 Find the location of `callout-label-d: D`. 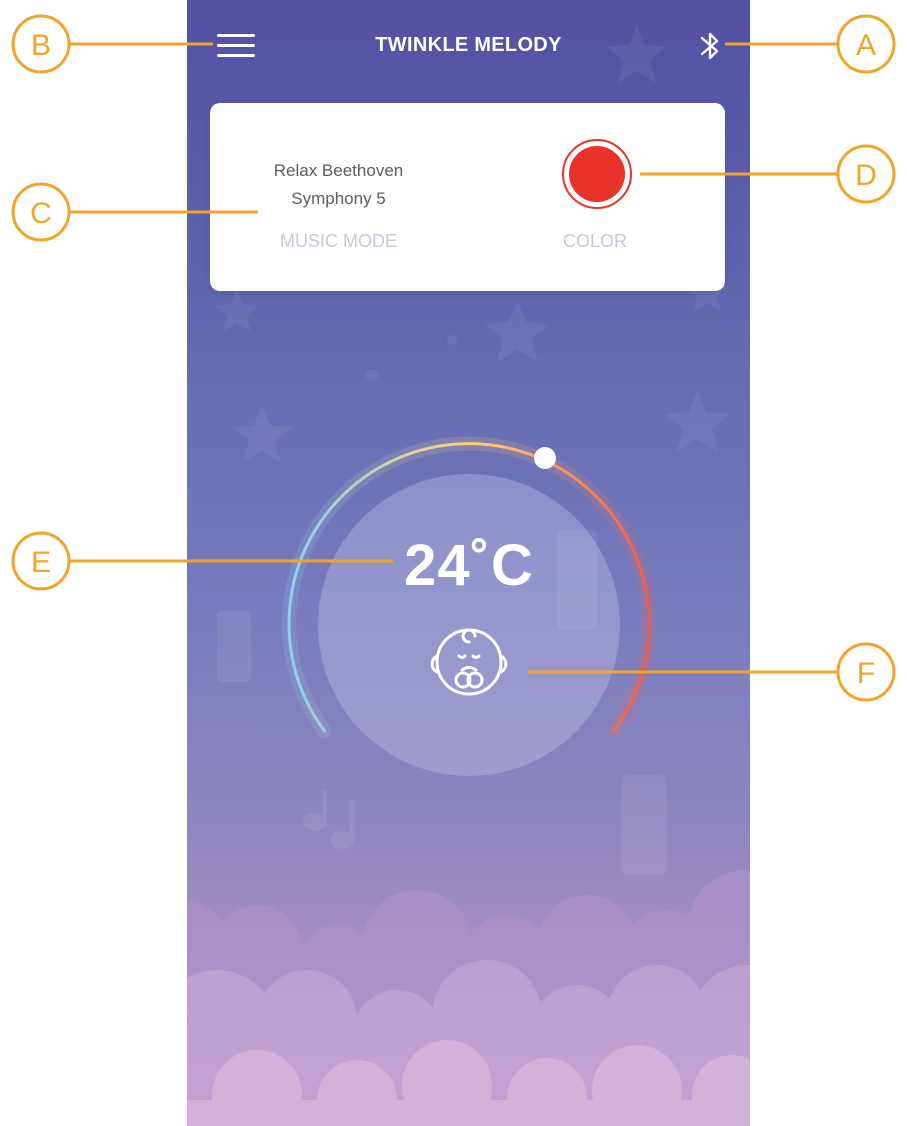

callout-label-d: D is located at coordinates (866, 175).